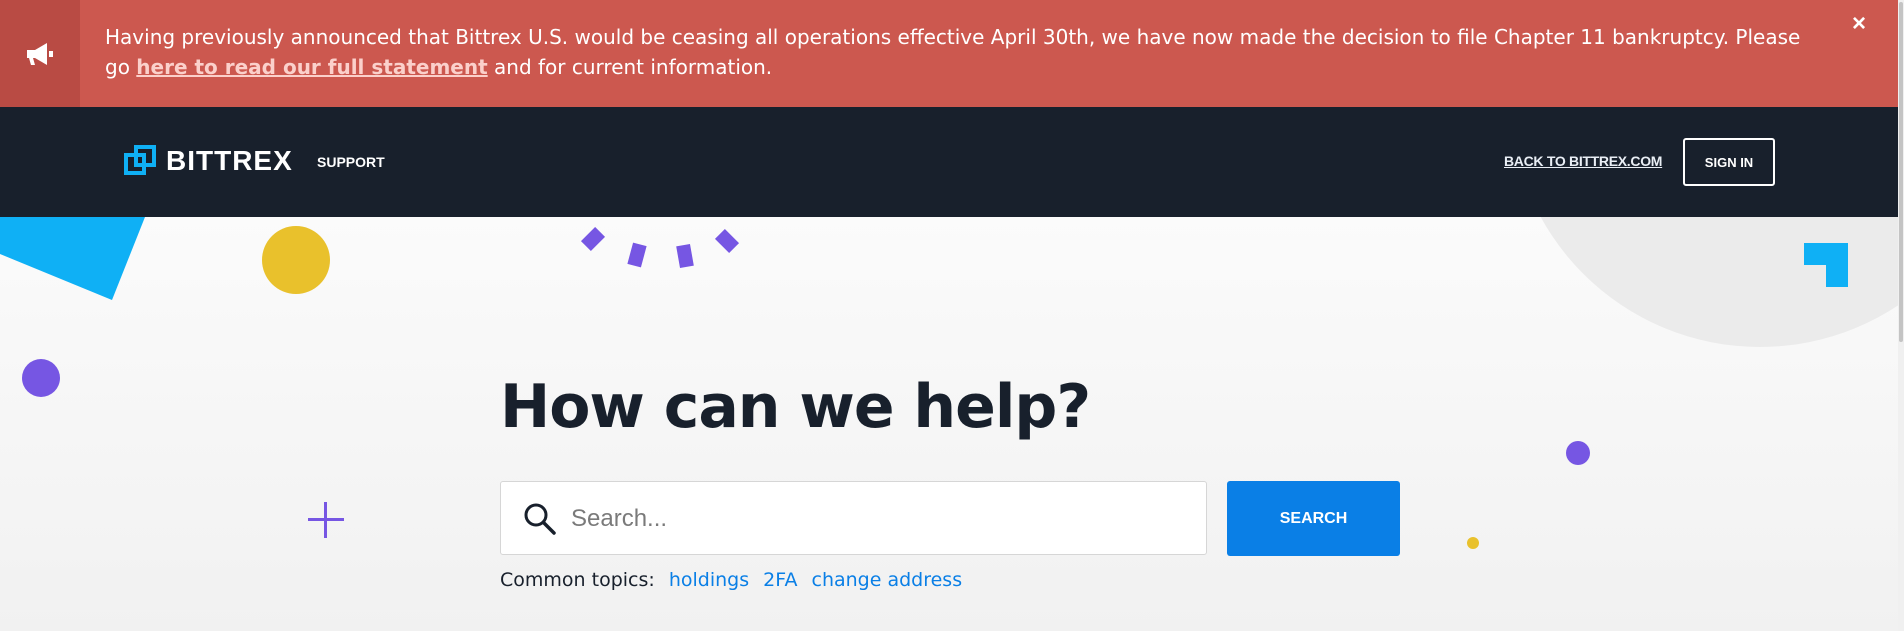 This screenshot has height=631, width=1904. Describe the element at coordinates (1578, 453) in the screenshot. I see `small-purple-dot-decoration` at that location.